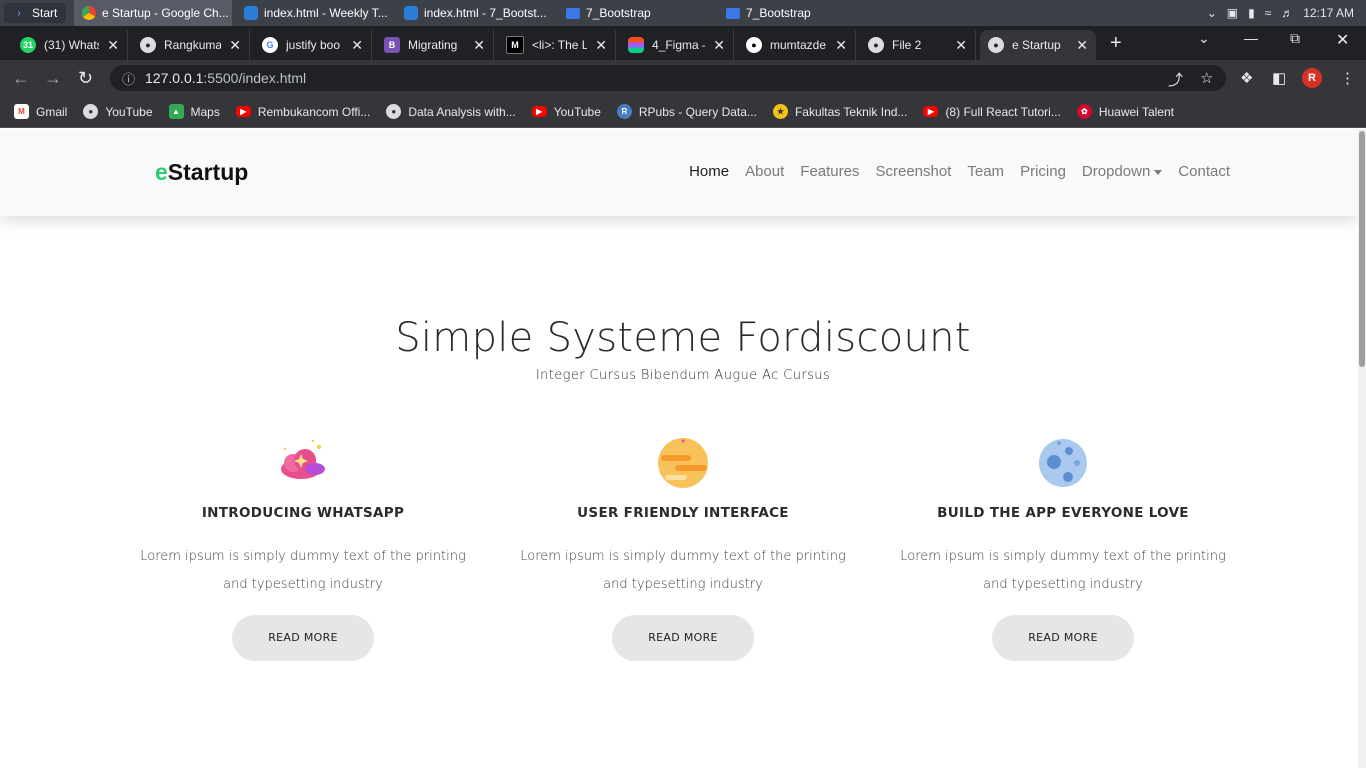 The image size is (1366, 768). Describe the element at coordinates (683, 463) in the screenshot. I see `planet-icon` at that location.